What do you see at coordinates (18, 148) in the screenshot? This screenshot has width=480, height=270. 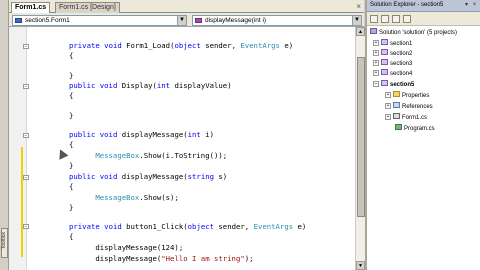 I see `editor-gutter` at bounding box center [18, 148].